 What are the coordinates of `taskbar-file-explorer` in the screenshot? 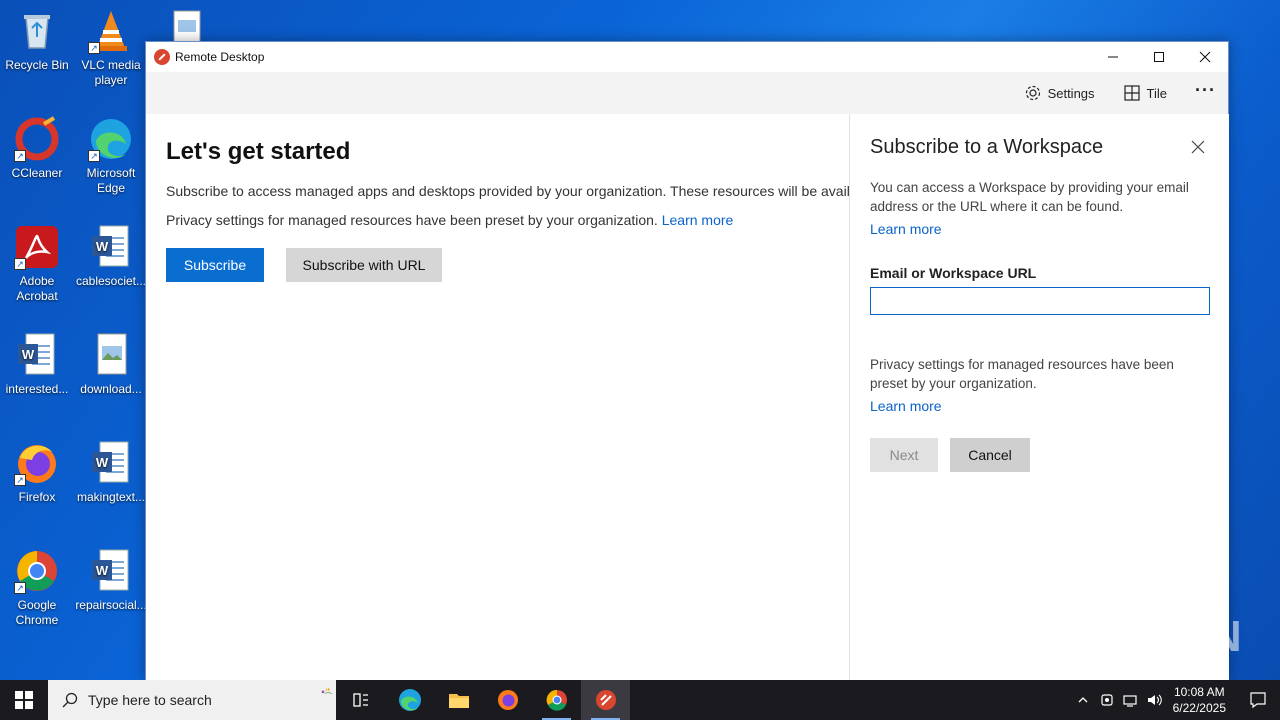 It's located at (458, 700).